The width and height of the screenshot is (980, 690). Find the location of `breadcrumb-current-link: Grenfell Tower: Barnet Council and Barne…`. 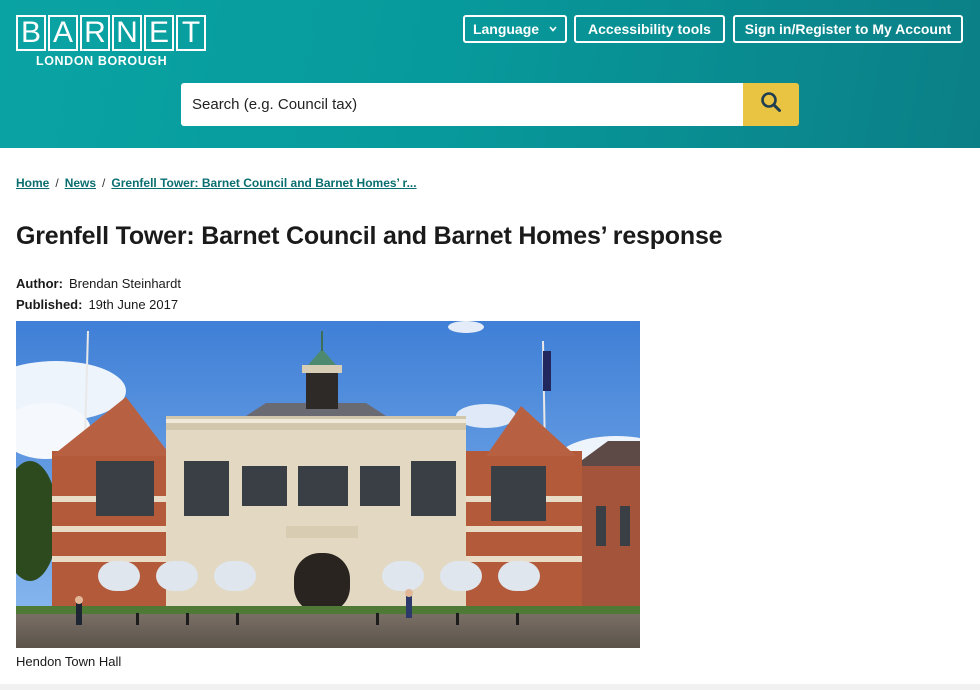

breadcrumb-current-link: Grenfell Tower: Barnet Council and Barne… is located at coordinates (263, 183).